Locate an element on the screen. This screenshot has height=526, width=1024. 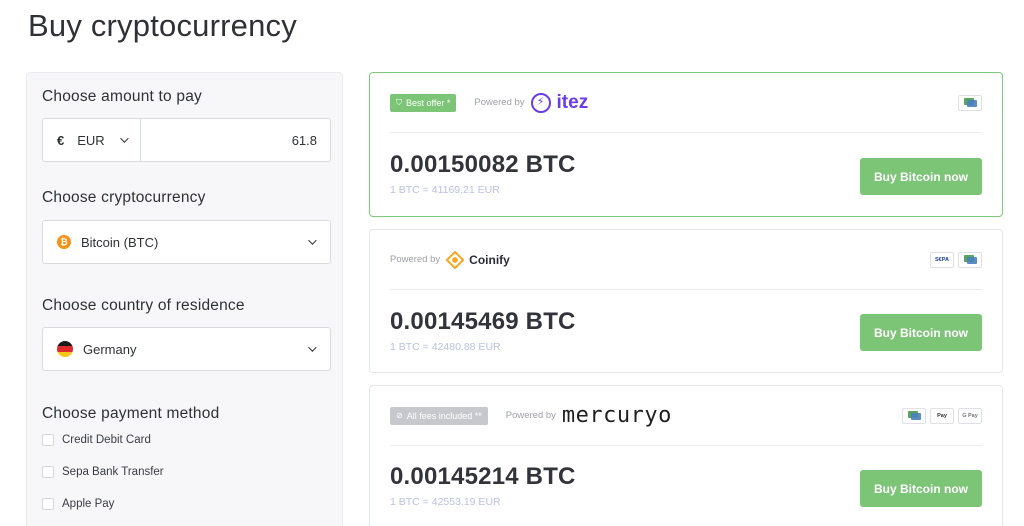
all-fees-badge: ⊘ All fees included ** is located at coordinates (439, 415).